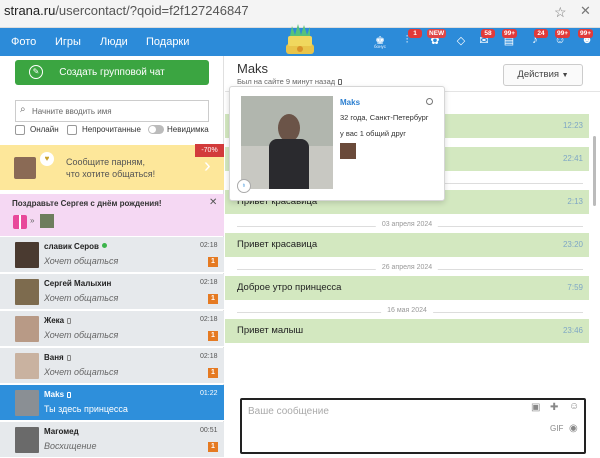  What do you see at coordinates (30, 10) in the screenshot?
I see `url-domain: strana.ru` at bounding box center [30, 10].